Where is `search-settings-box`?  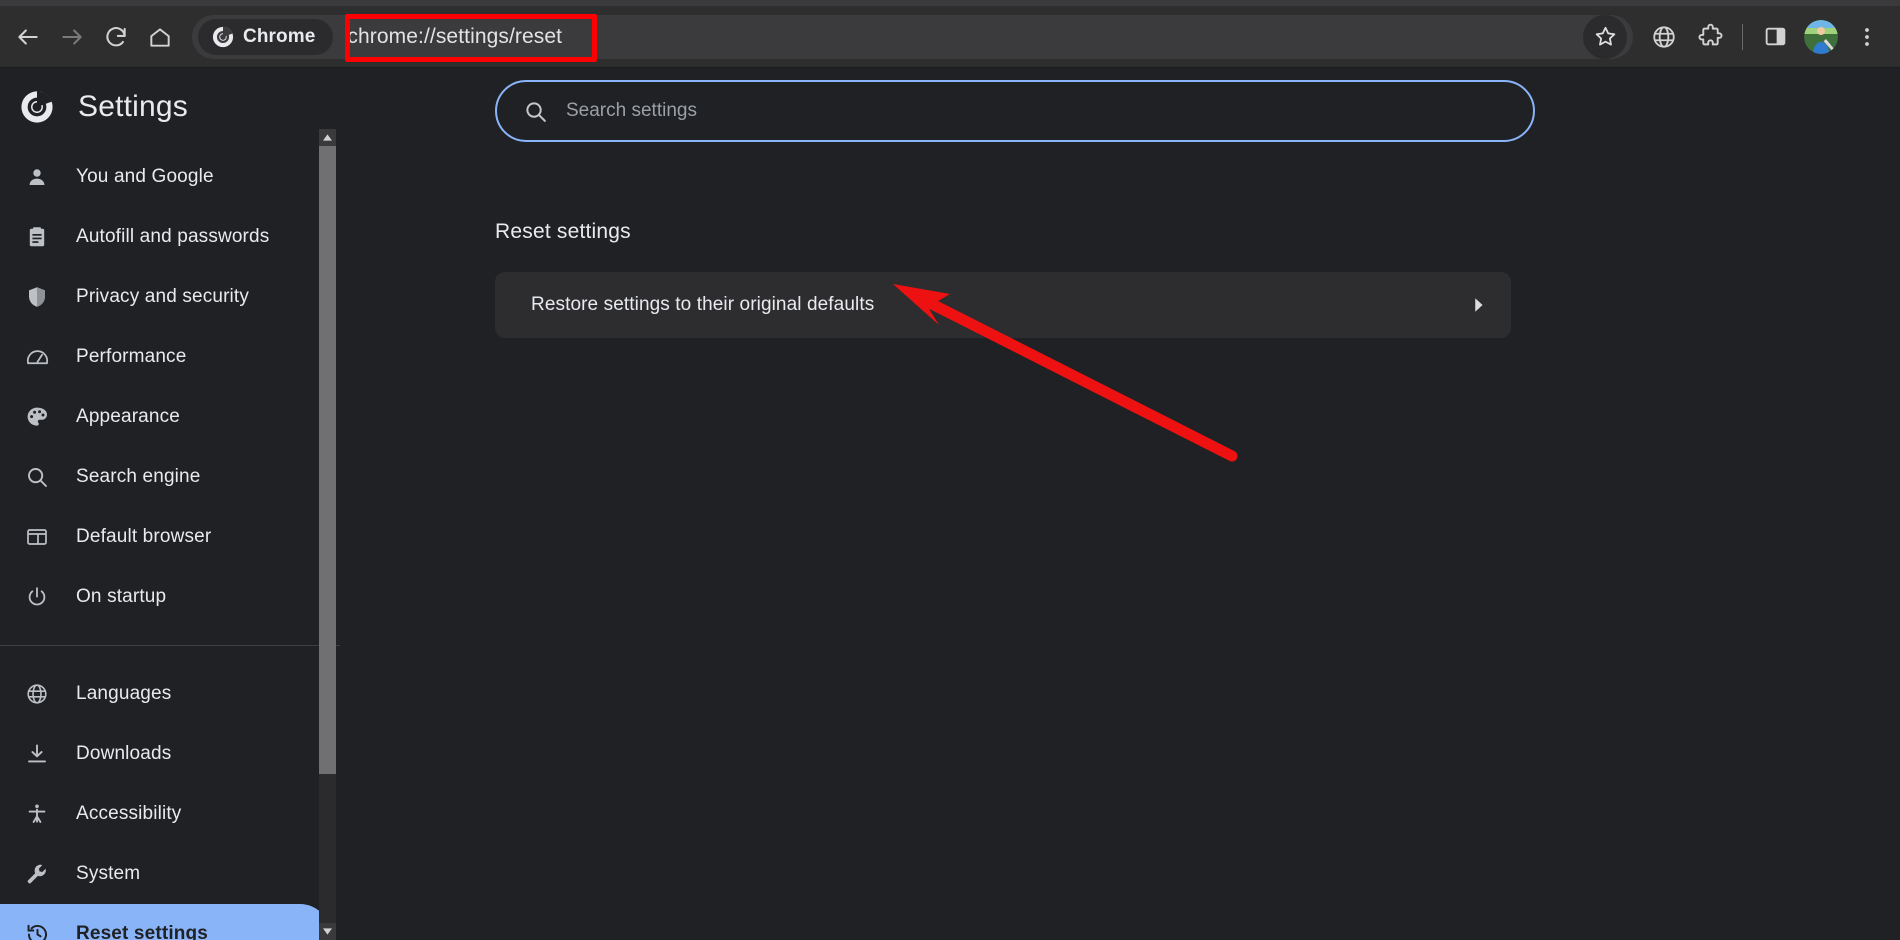
search-settings-box is located at coordinates (1015, 111).